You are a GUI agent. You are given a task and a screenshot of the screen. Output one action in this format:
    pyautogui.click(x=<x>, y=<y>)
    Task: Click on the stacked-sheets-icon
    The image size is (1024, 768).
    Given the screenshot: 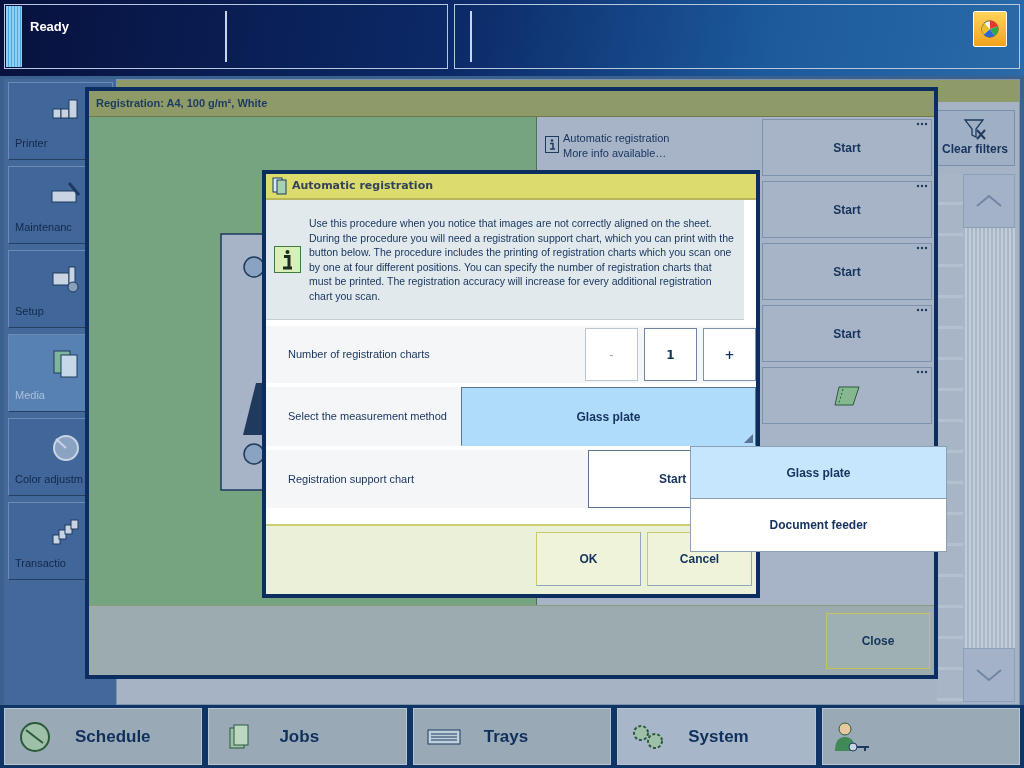 What is the action you would take?
    pyautogui.click(x=66, y=531)
    